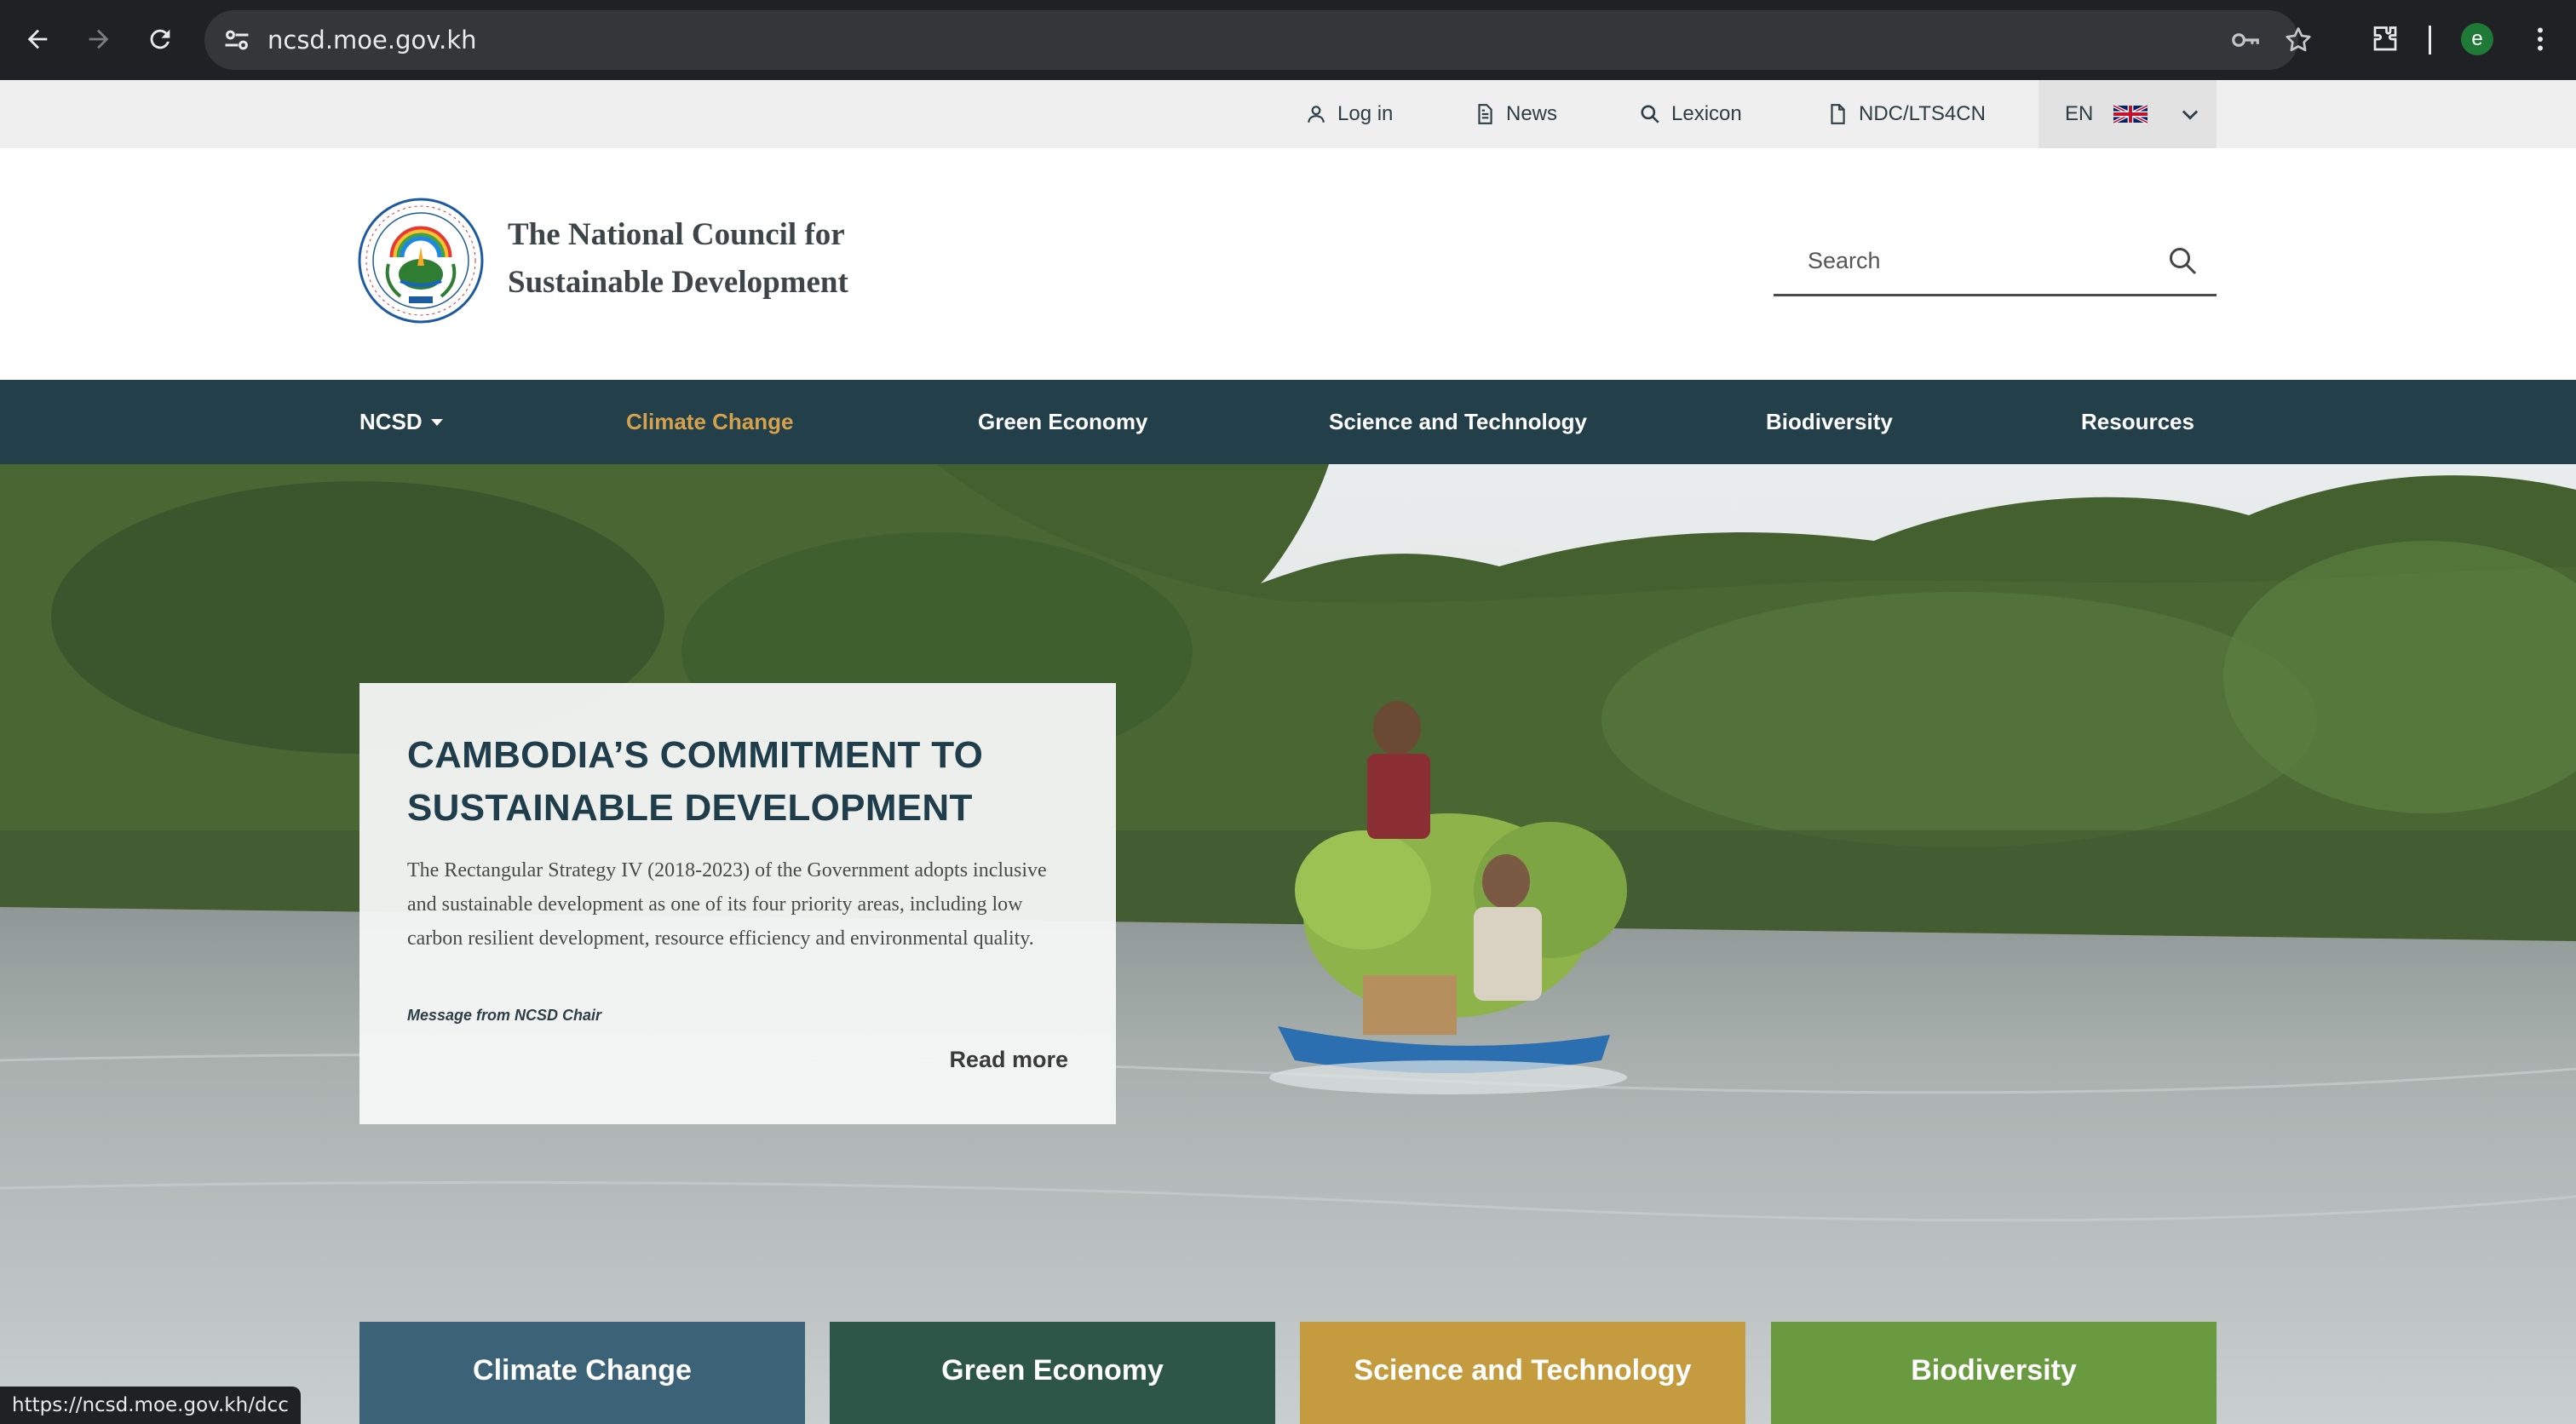 Image resolution: width=2576 pixels, height=1424 pixels. Describe the element at coordinates (1523, 1370) in the screenshot. I see `tile-label: Science and Technology` at that location.